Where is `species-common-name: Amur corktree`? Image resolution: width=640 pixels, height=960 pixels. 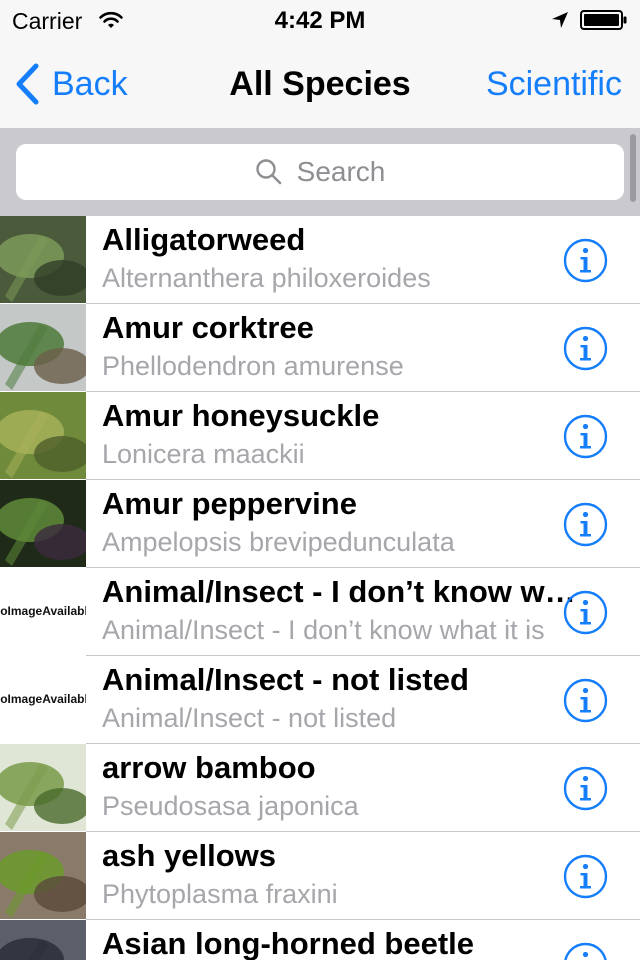 species-common-name: Amur corktree is located at coordinates (208, 327).